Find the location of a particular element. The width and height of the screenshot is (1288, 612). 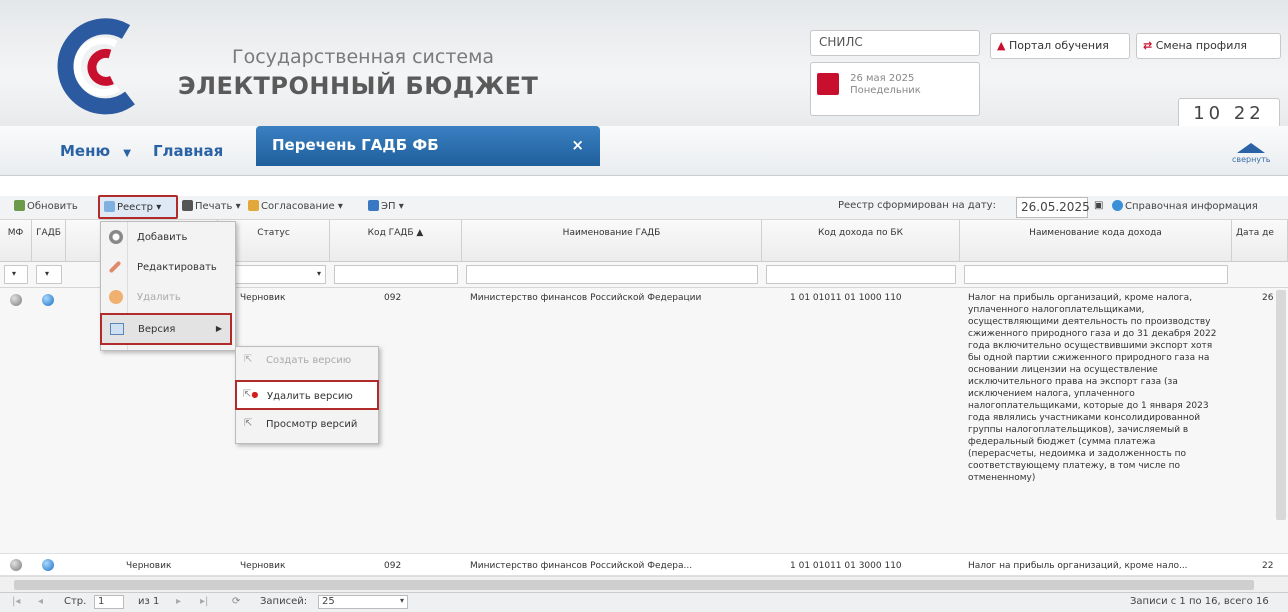

snils-field: СНИЛС is located at coordinates (895, 43).